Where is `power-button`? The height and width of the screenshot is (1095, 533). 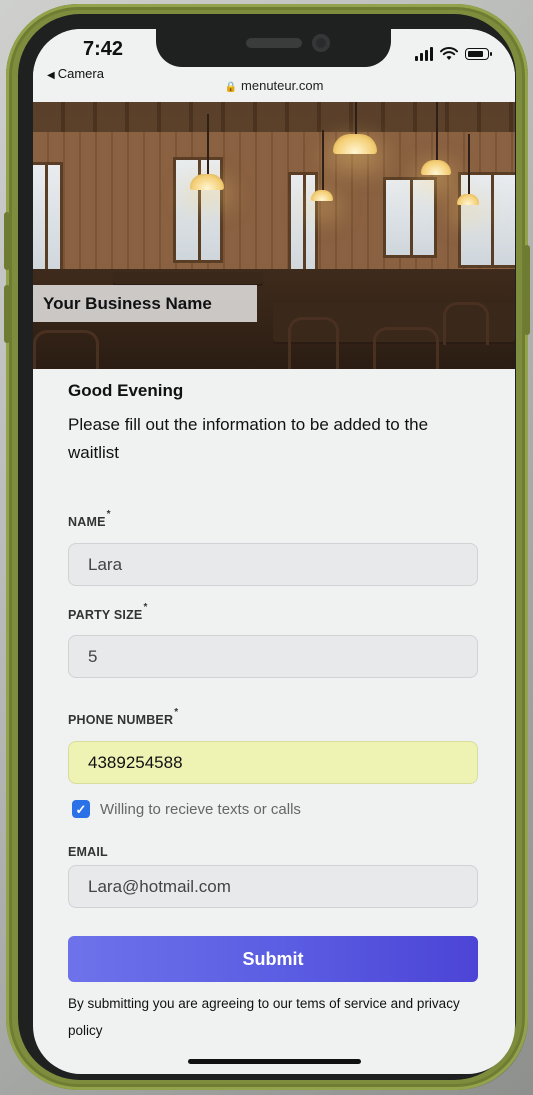
power-button is located at coordinates (527, 290).